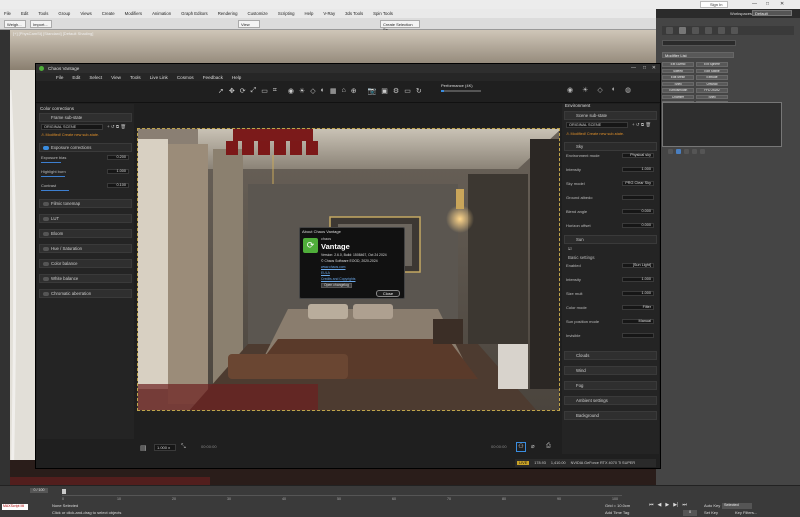  I want to click on fit-icon: ⤡, so click(183, 447).